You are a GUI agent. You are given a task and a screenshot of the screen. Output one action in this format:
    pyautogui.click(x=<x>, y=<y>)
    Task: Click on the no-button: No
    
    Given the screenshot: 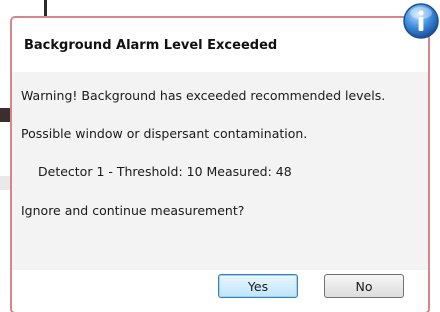 What is the action you would take?
    pyautogui.click(x=364, y=286)
    